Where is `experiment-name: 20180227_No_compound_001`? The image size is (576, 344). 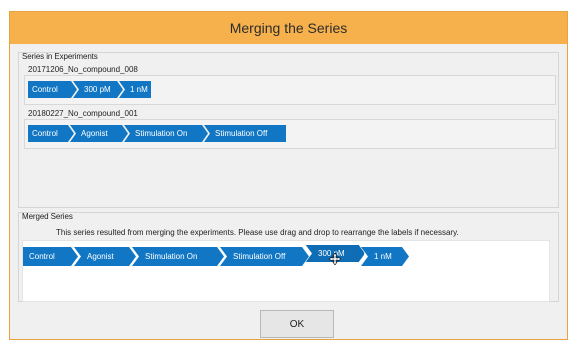 experiment-name: 20180227_No_compound_001 is located at coordinates (83, 113).